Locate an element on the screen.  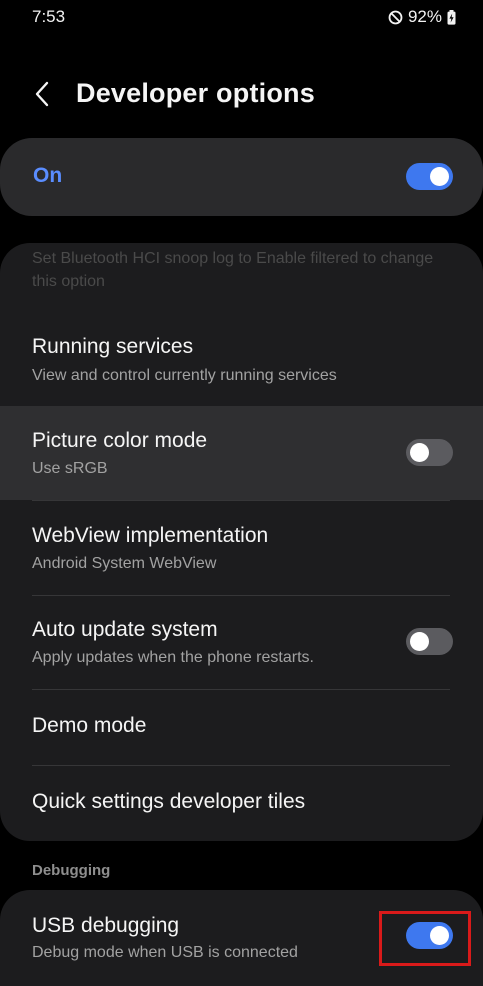
do-not-disturb-icon is located at coordinates (395, 17).